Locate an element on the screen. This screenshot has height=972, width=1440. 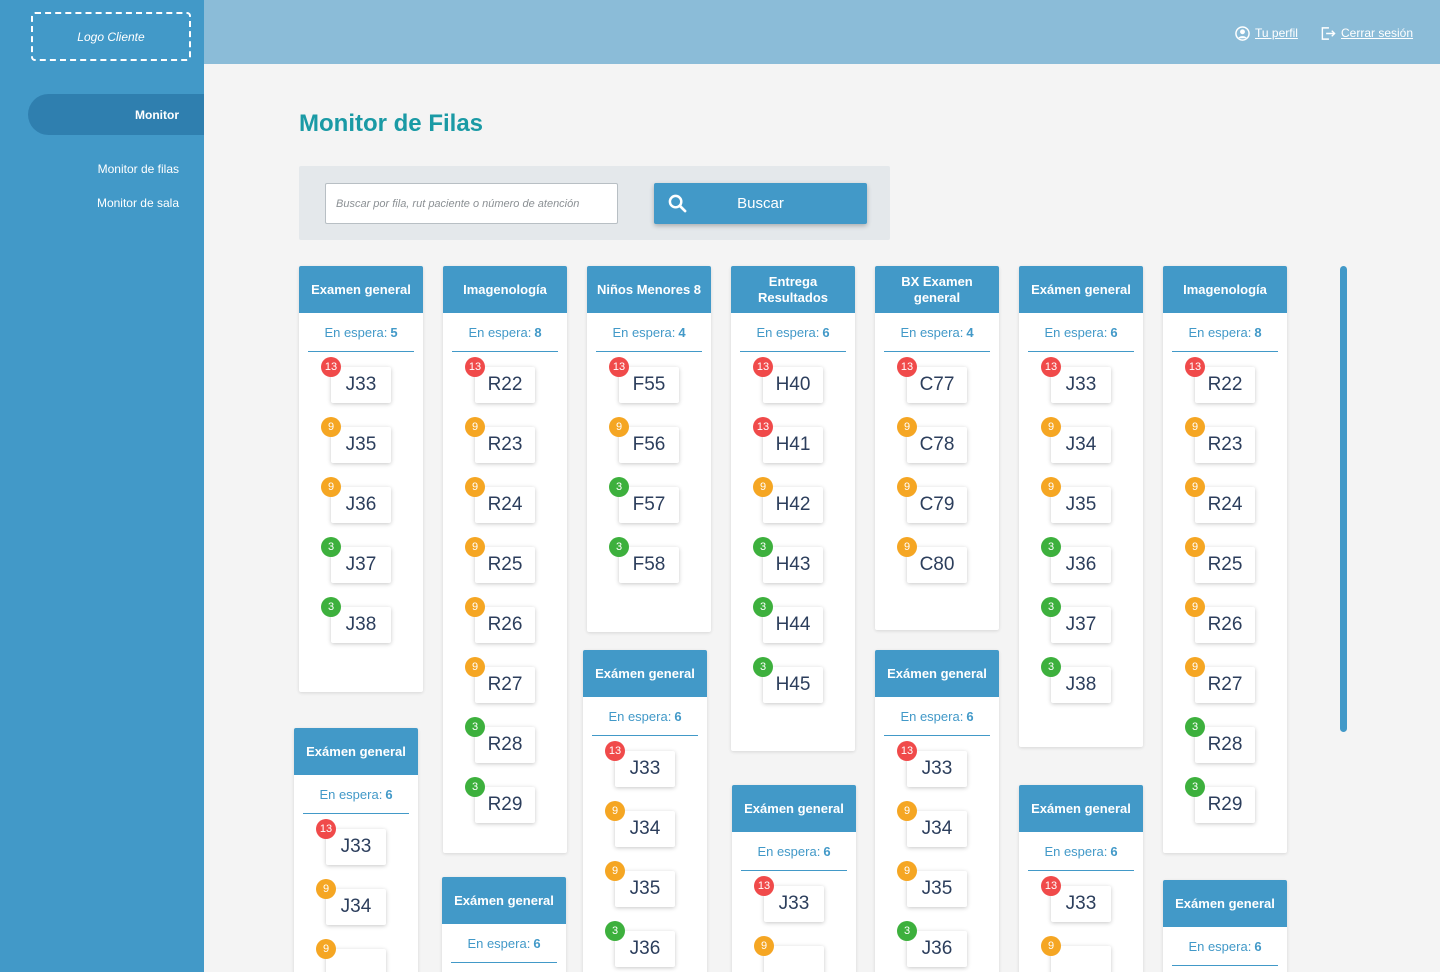
sidebar-item-monitor: Monitor is located at coordinates (116, 114).